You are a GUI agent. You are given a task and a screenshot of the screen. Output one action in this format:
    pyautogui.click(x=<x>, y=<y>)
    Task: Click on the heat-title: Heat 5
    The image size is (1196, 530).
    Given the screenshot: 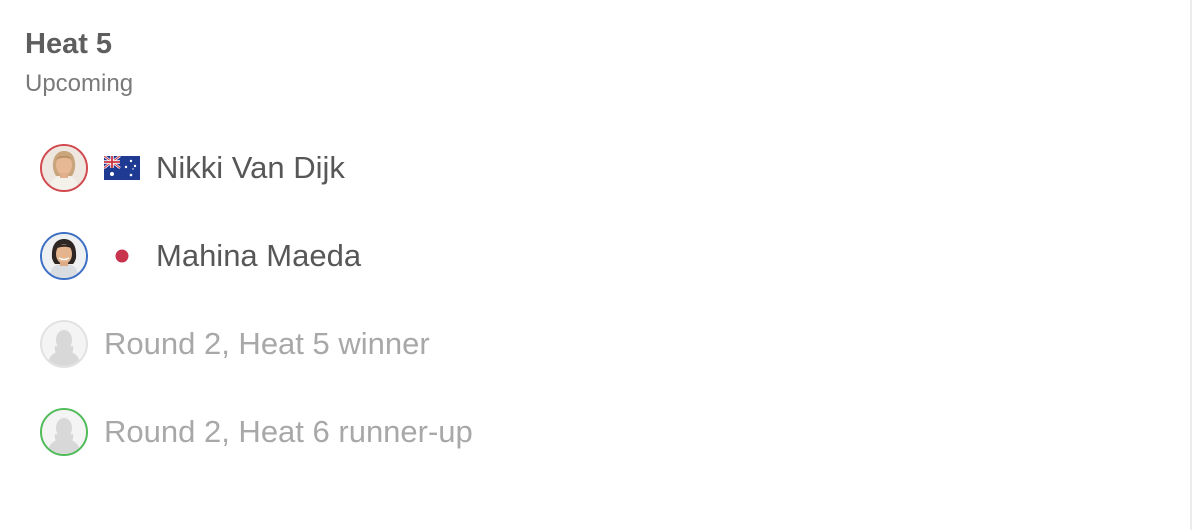 What is the action you would take?
    pyautogui.click(x=69, y=44)
    